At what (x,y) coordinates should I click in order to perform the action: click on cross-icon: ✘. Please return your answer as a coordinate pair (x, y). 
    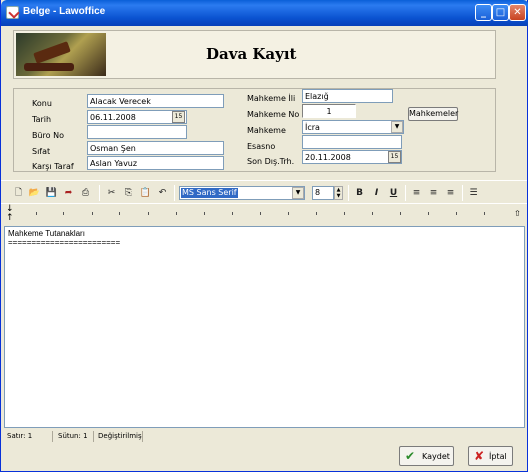
    Looking at the image, I should click on (479, 456).